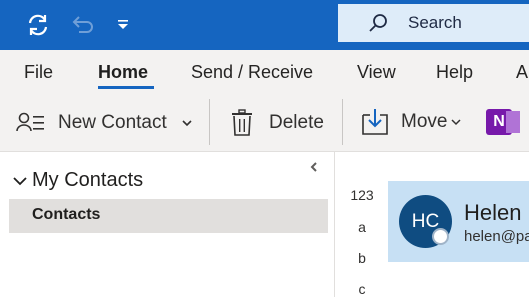  I want to click on sync-icon, so click(38, 25).